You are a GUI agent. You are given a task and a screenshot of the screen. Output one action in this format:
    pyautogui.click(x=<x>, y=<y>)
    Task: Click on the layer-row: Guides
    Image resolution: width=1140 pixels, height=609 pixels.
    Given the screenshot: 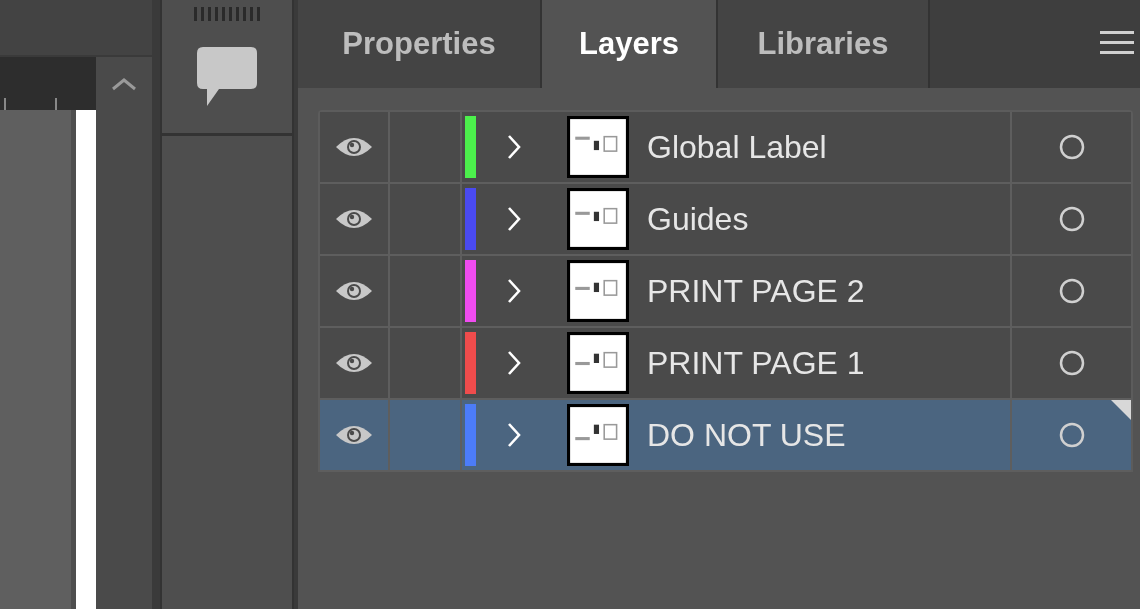 What is the action you would take?
    pyautogui.click(x=725, y=220)
    